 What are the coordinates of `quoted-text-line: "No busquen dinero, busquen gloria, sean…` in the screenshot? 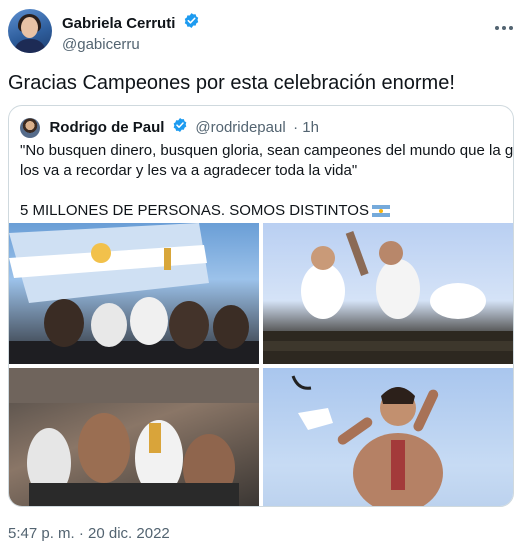 It's located at (267, 150).